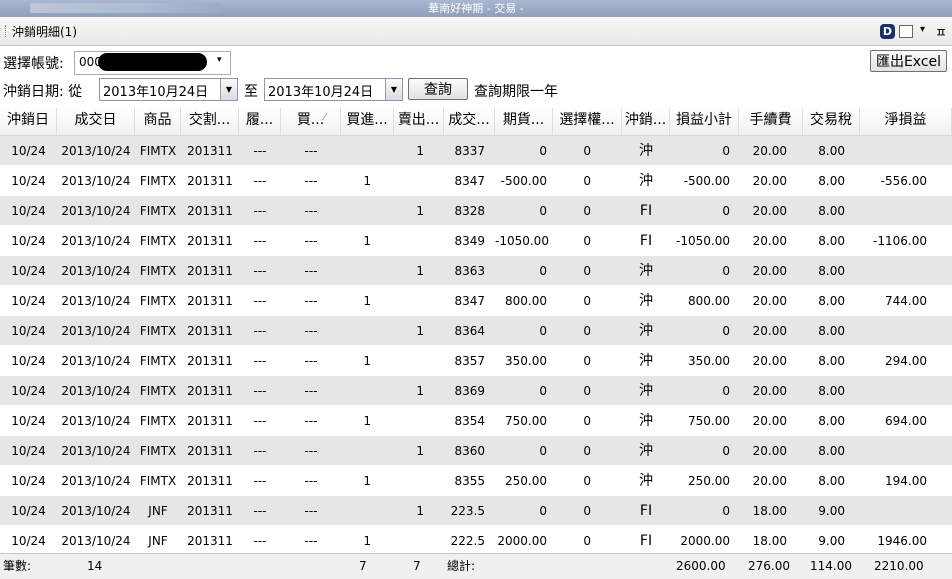 This screenshot has height=579, width=952. Describe the element at coordinates (6, 31) in the screenshot. I see `grip-icon` at that location.